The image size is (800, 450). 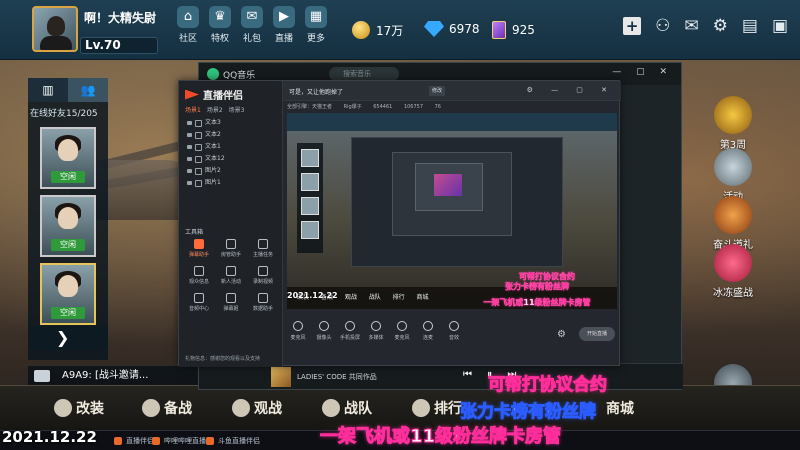 What do you see at coordinates (312, 295) in the screenshot?
I see `preview-date: 2021.12.22` at bounding box center [312, 295].